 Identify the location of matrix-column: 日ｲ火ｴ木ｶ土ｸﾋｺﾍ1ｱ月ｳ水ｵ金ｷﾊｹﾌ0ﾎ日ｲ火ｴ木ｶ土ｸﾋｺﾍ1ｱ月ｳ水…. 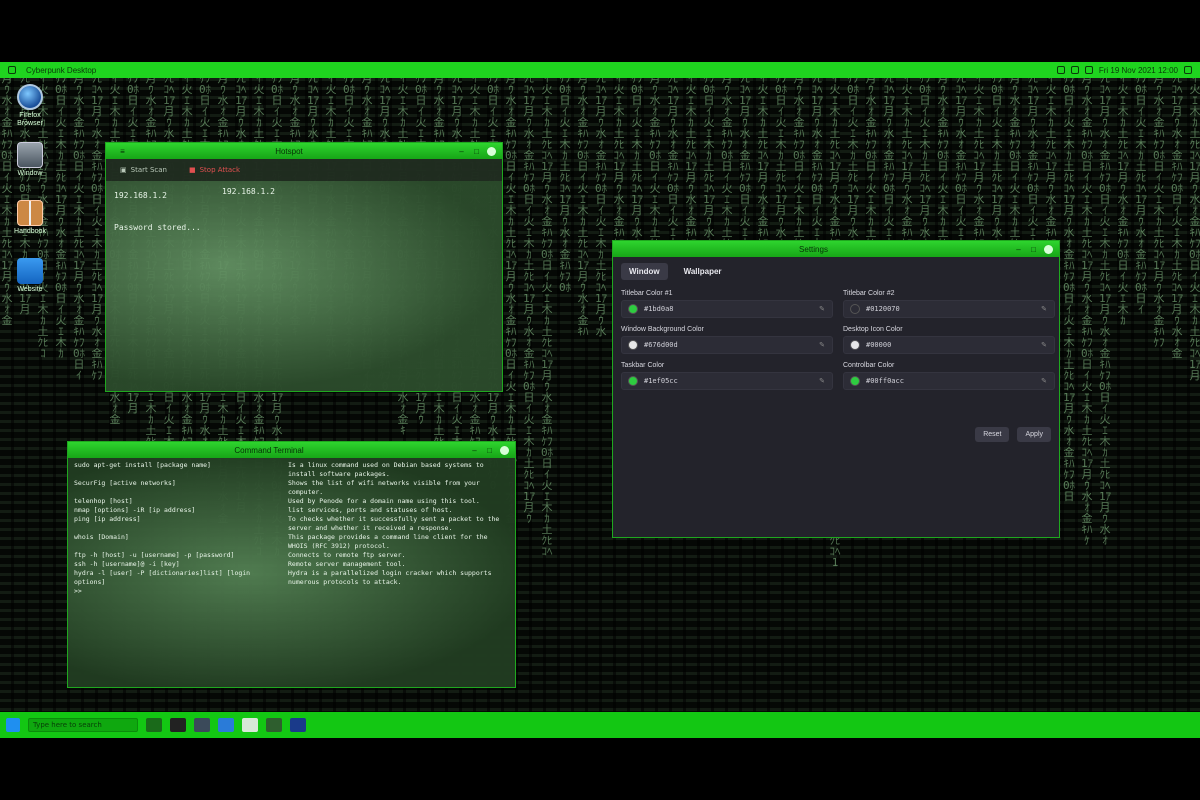
(547, 310).